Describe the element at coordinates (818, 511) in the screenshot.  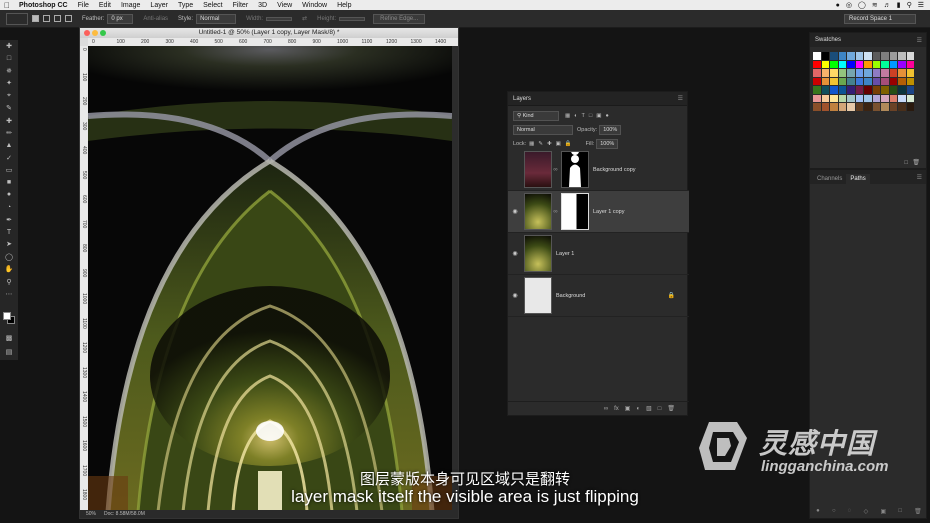
I see `fill-path-icon: ●` at that location.